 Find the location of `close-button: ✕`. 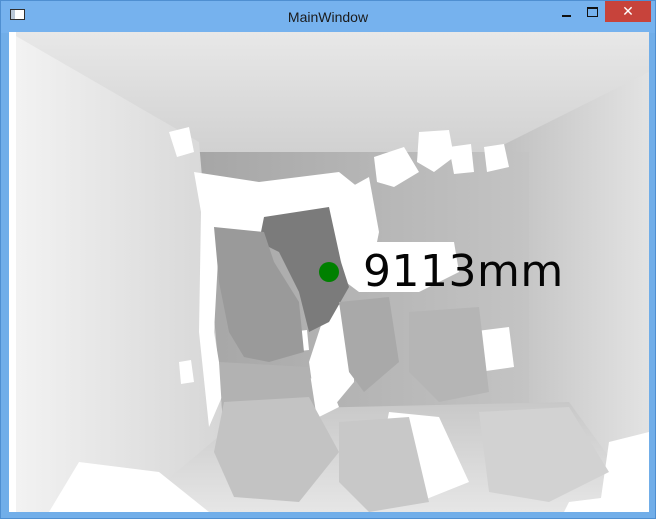

close-button: ✕ is located at coordinates (628, 11).